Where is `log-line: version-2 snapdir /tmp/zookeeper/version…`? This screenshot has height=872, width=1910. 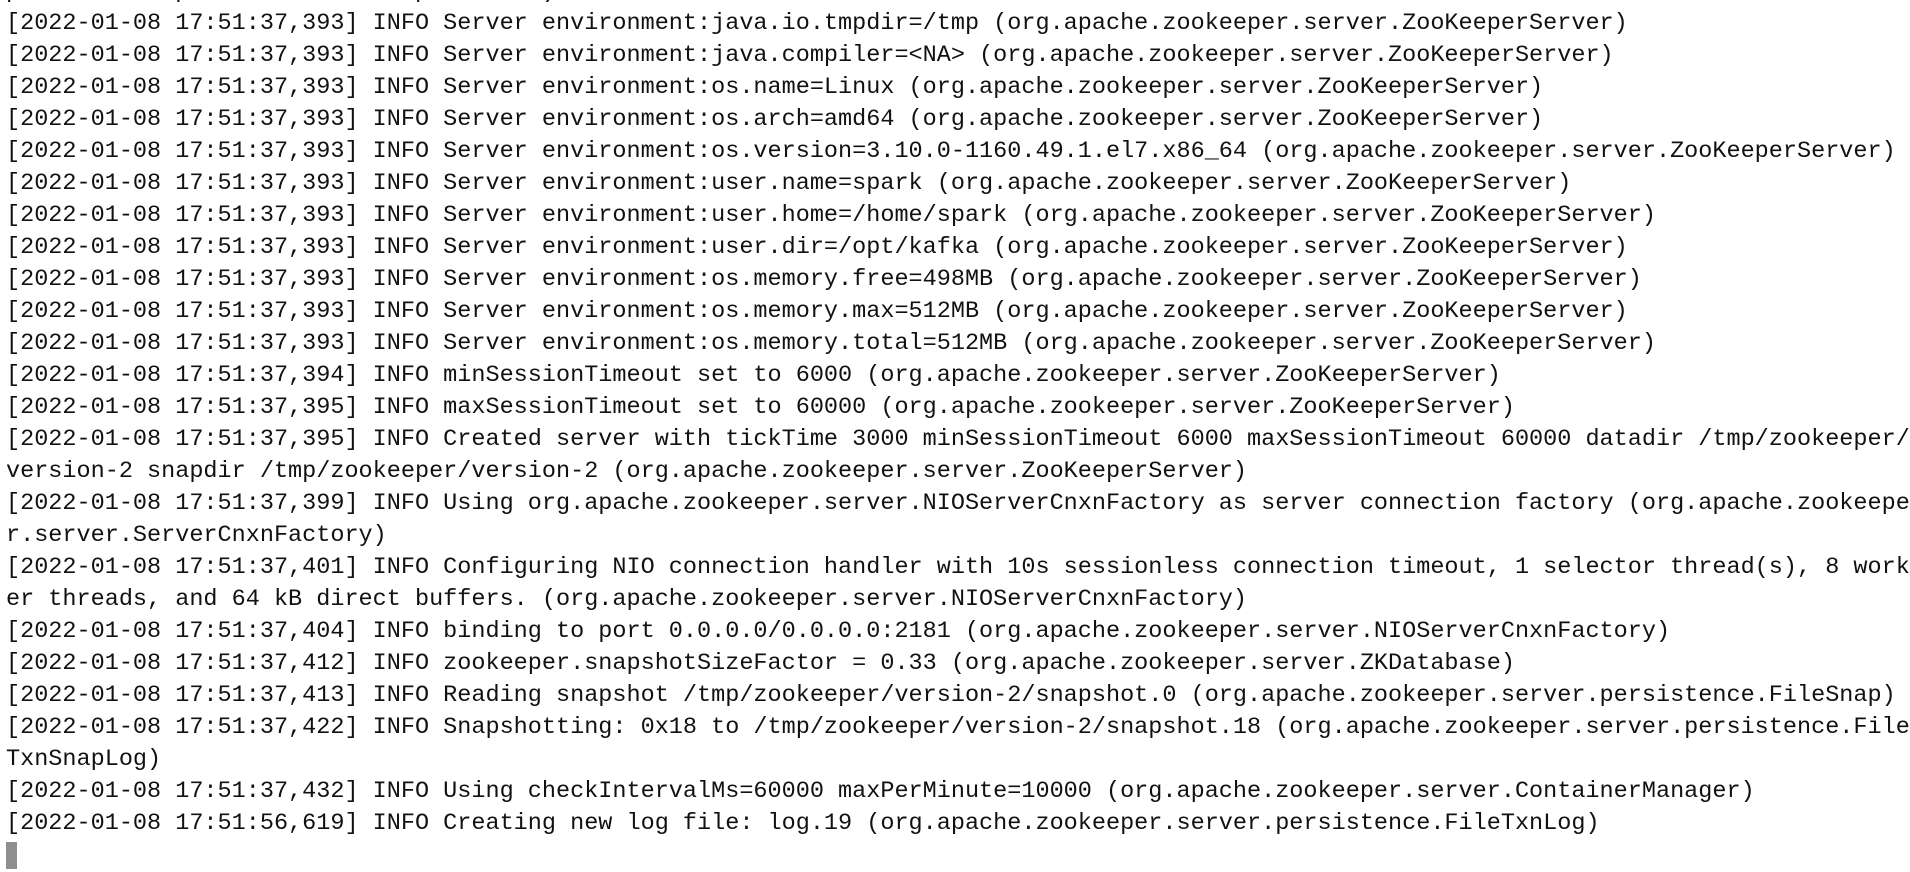 log-line: version-2 snapdir /tmp/zookeeper/version… is located at coordinates (627, 471).